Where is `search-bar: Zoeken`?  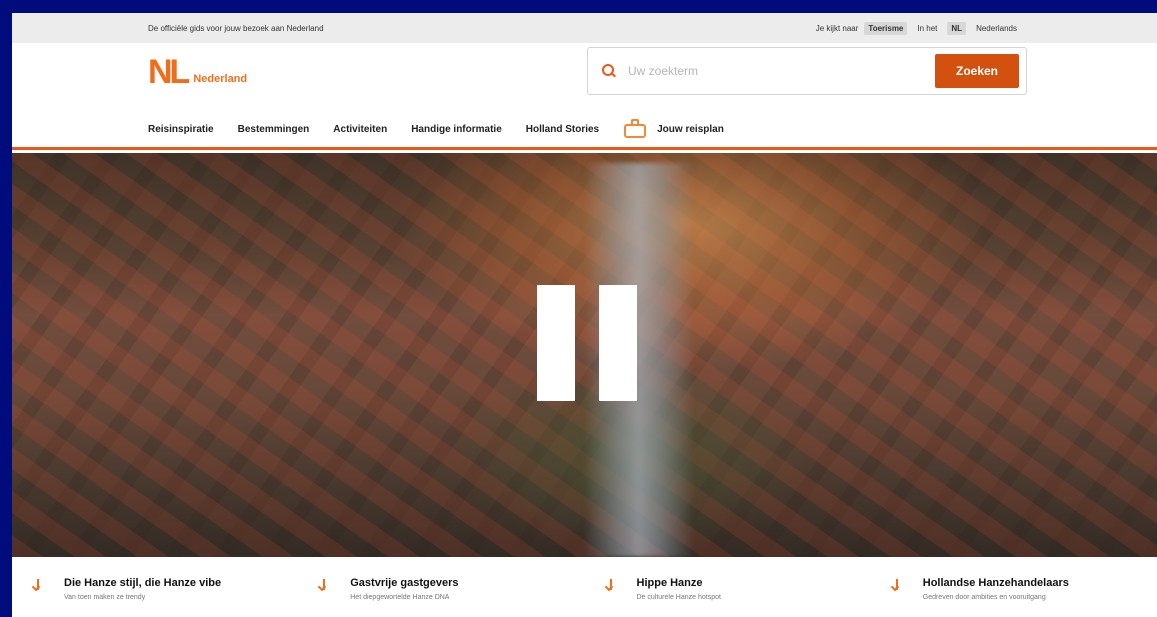 search-bar: Zoeken is located at coordinates (807, 71).